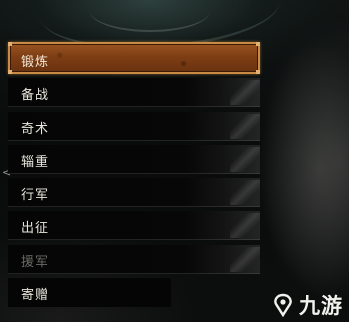 Image resolution: width=349 pixels, height=322 pixels. I want to click on jiuyou-logo-icon, so click(283, 305).